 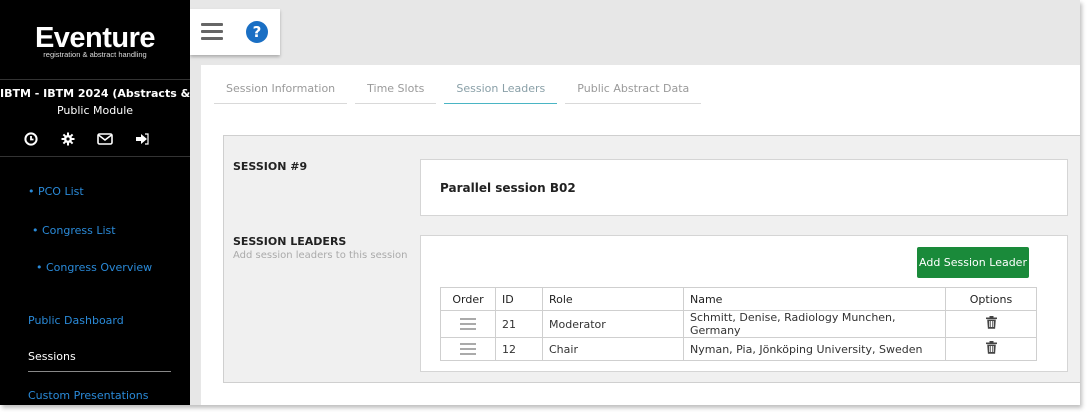 What do you see at coordinates (86, 139) in the screenshot?
I see `sidebar-icon-bar` at bounding box center [86, 139].